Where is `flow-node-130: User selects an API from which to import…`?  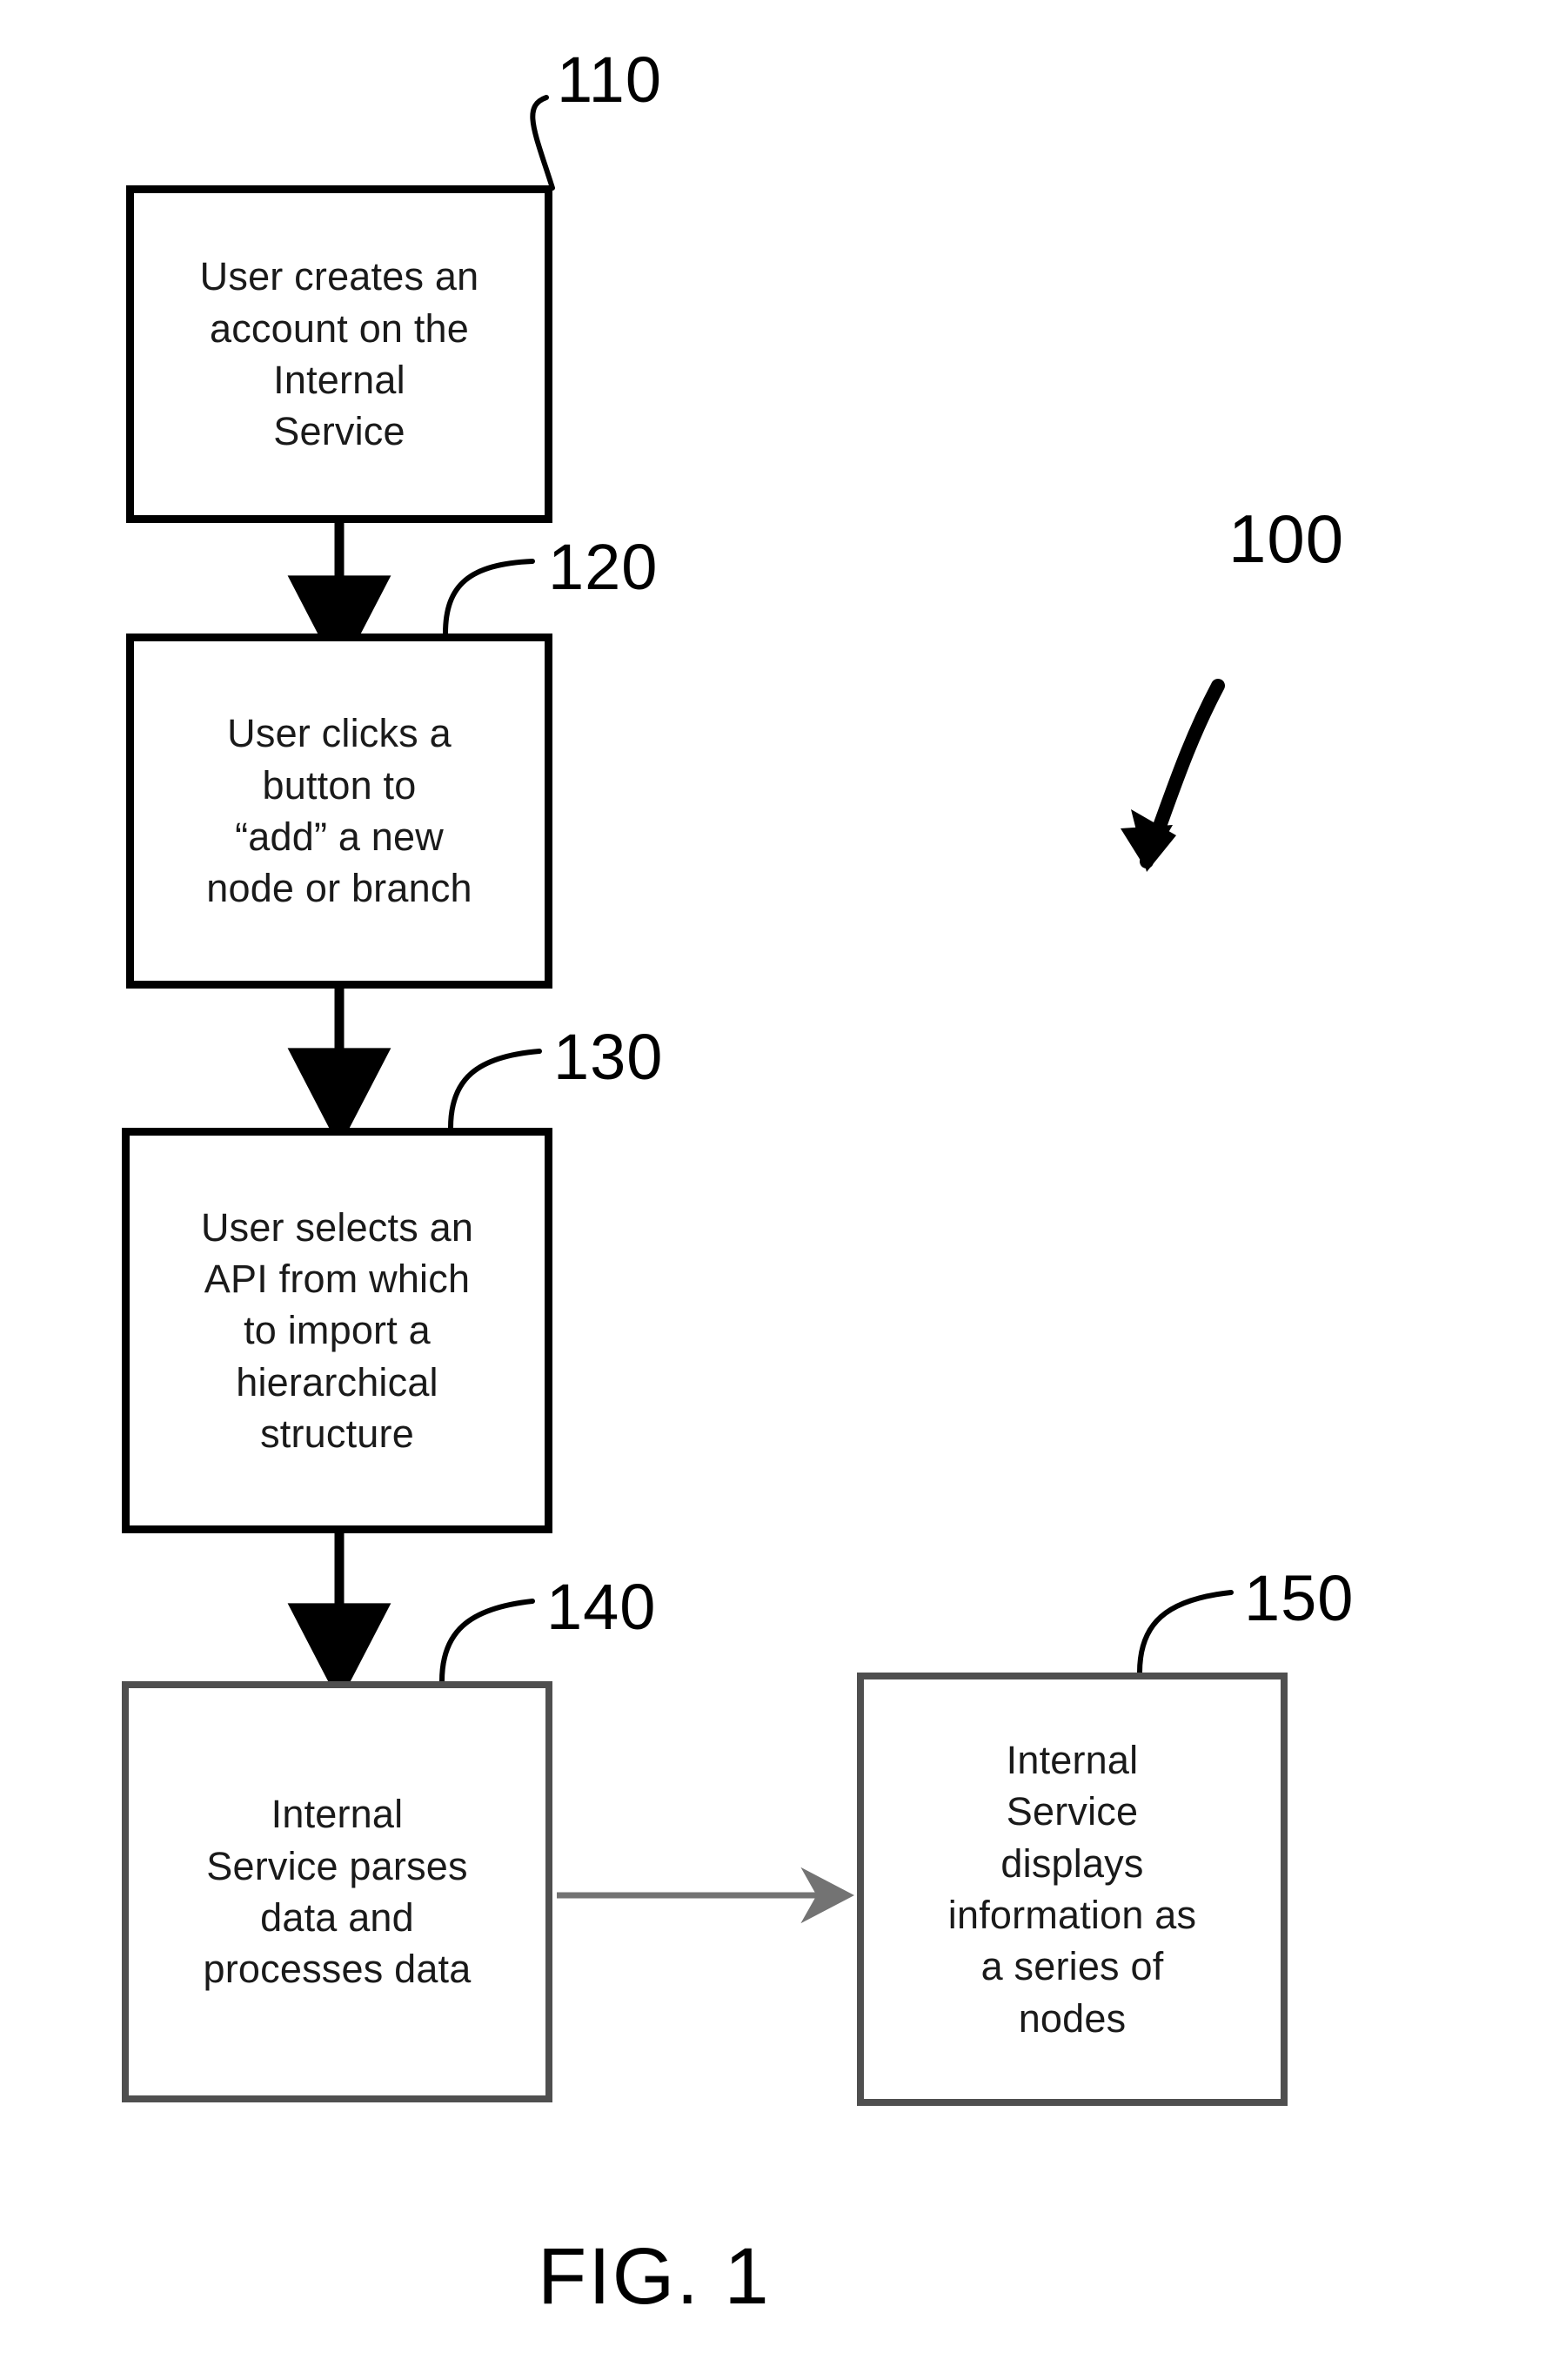 flow-node-130: User selects an API from which to import… is located at coordinates (337, 1330).